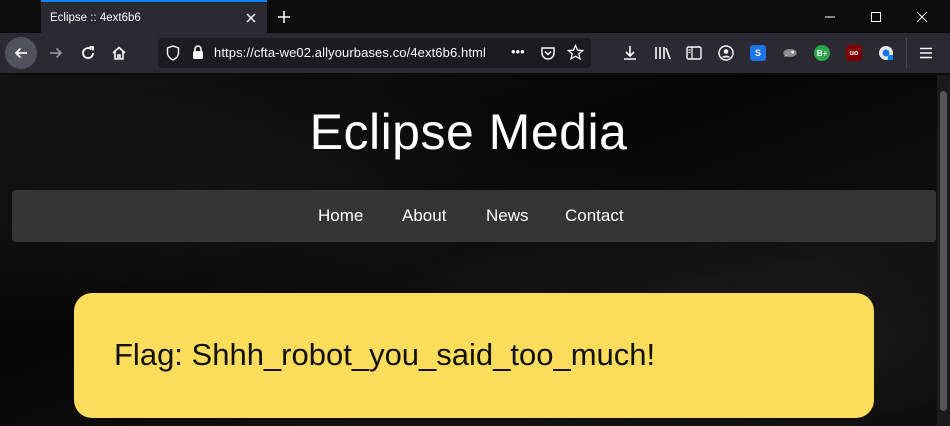  What do you see at coordinates (198, 55) in the screenshot?
I see `lock-icon` at bounding box center [198, 55].